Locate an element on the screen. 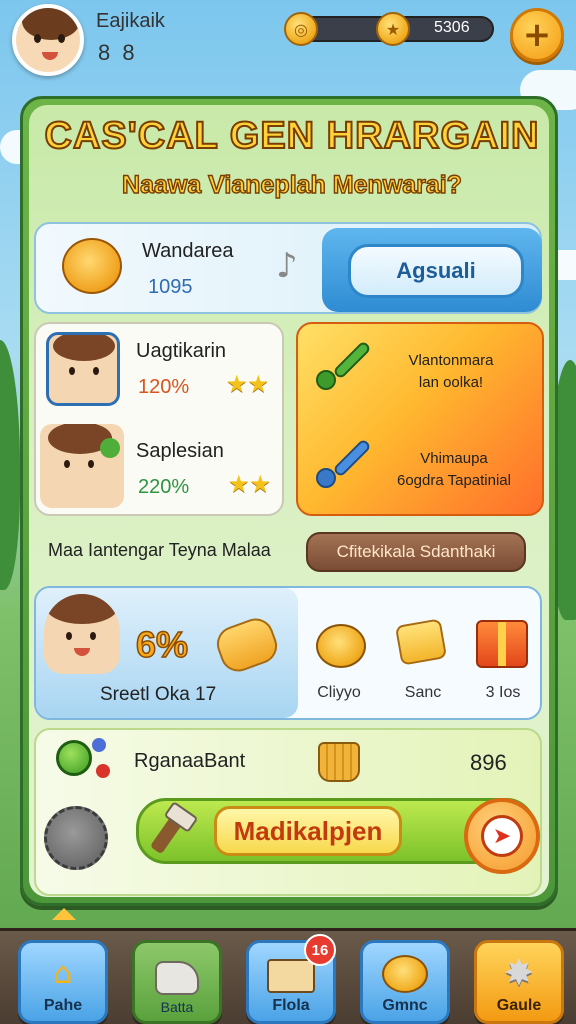  spiky-creature-icon is located at coordinates (76, 838).